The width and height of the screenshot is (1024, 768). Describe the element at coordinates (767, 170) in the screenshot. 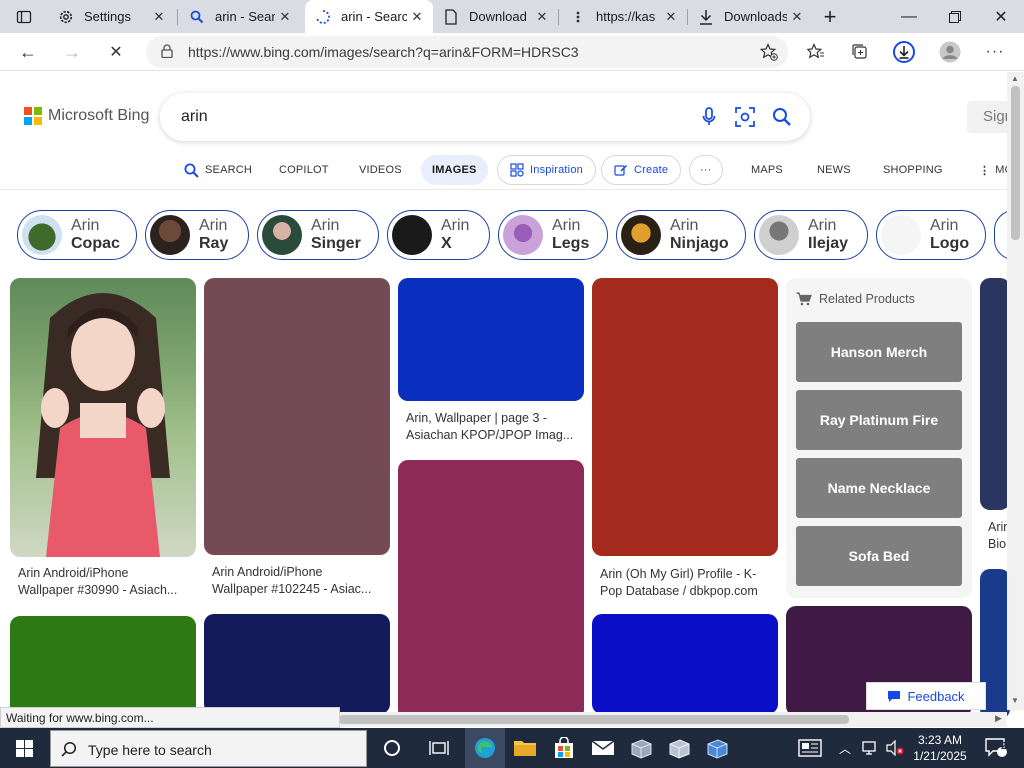

I see `nav-maps: MAPS` at that location.